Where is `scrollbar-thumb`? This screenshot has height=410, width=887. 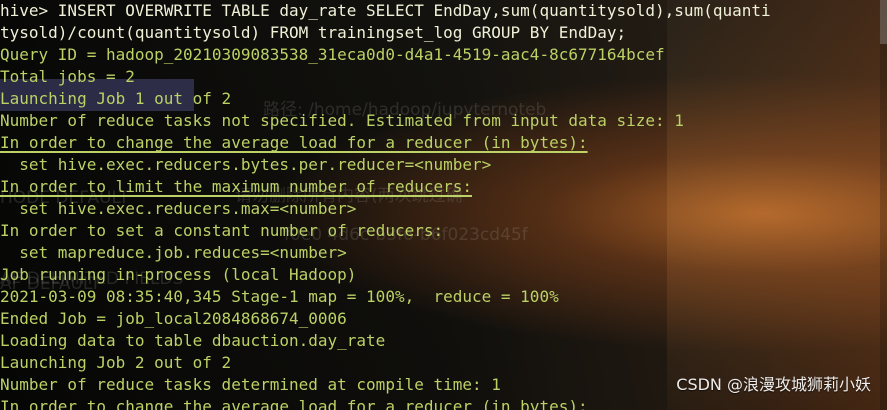
scrollbar-thumb is located at coordinates (883, 22).